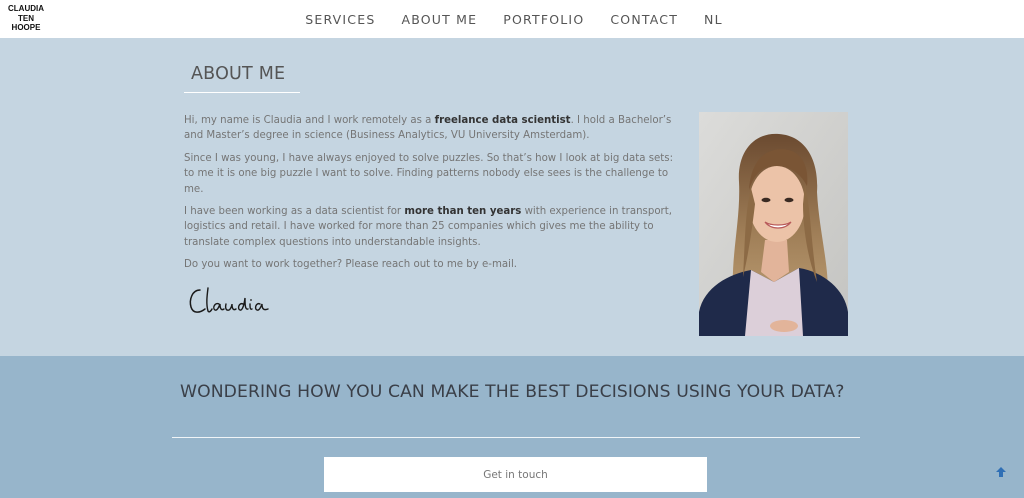  I want to click on about-p3-highlight: more than ten years, so click(463, 212).